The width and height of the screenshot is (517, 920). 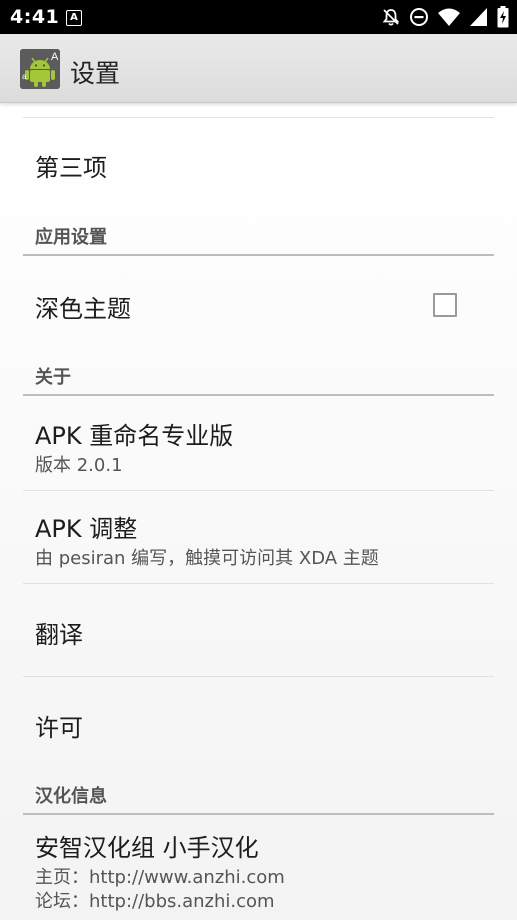 What do you see at coordinates (258, 68) in the screenshot?
I see `action-bar: A a 设置` at bounding box center [258, 68].